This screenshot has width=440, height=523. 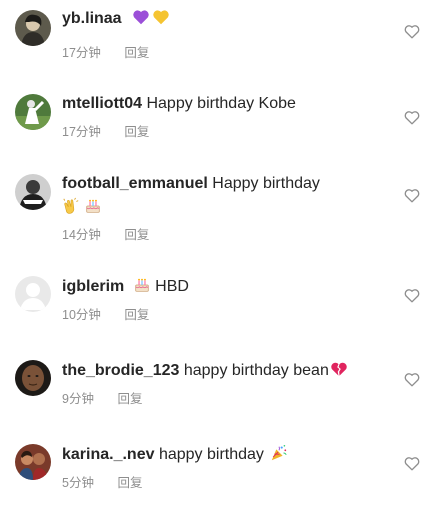 What do you see at coordinates (339, 369) in the screenshot?
I see `broken-heart-icon` at bounding box center [339, 369].